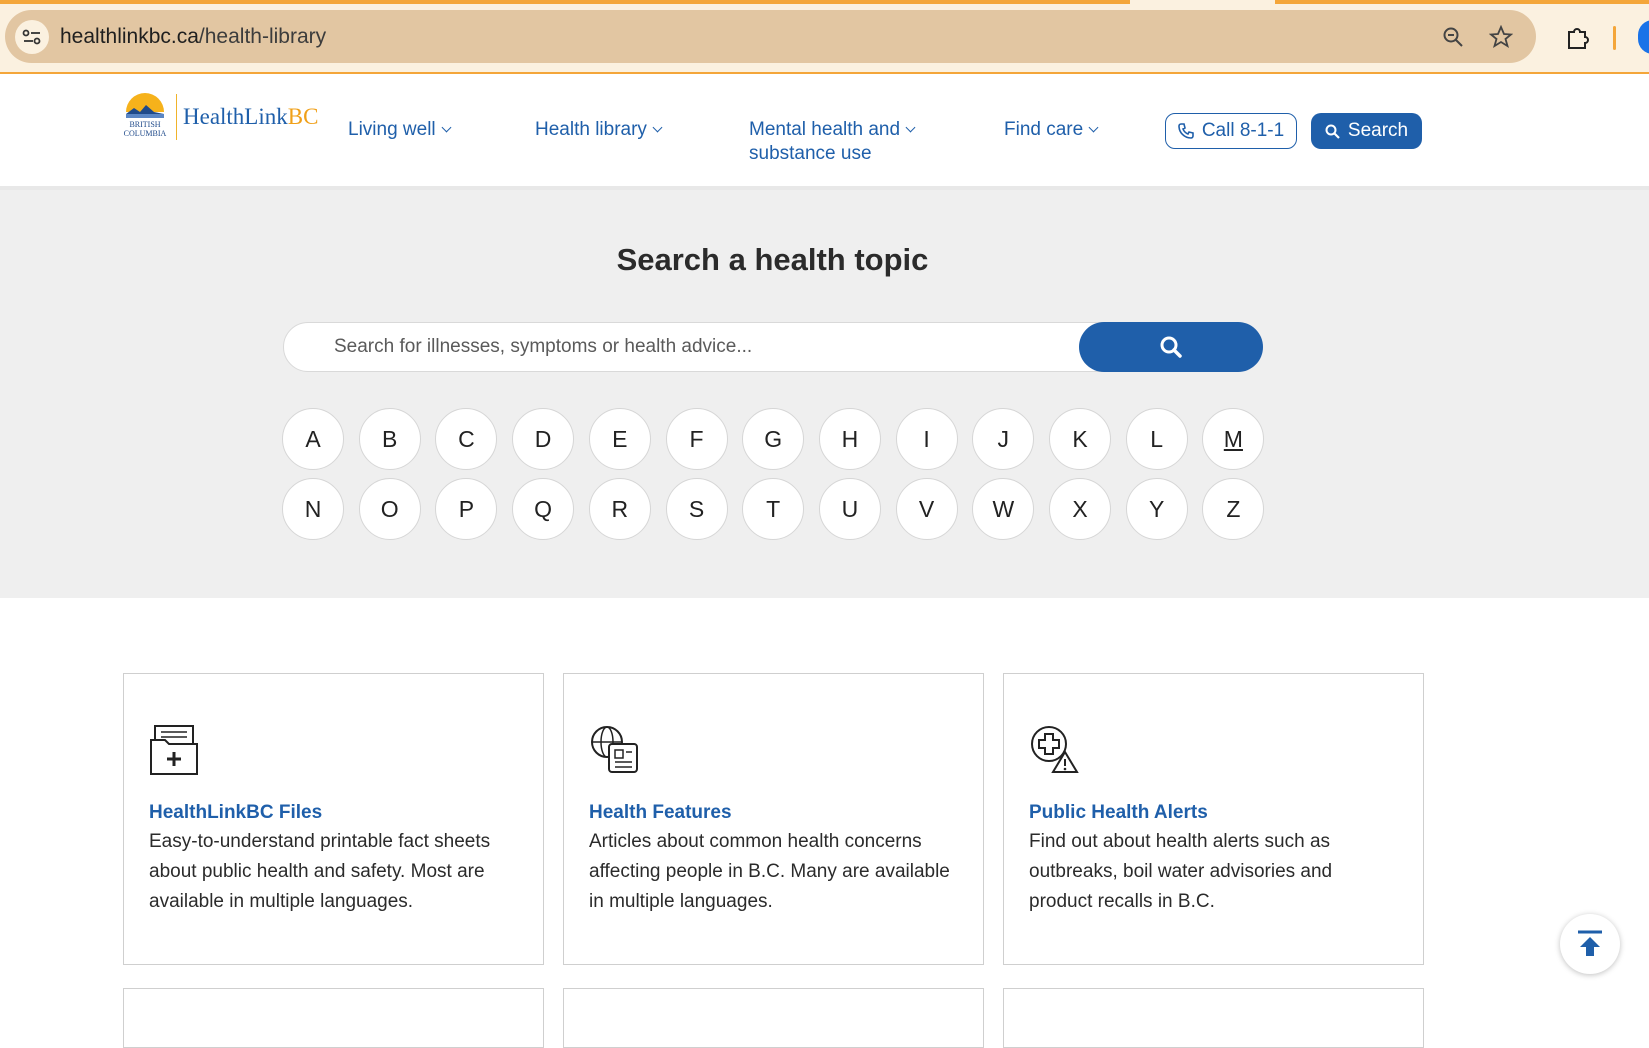 The image size is (1649, 1048). What do you see at coordinates (773, 439) in the screenshot?
I see `letter-g-button: G` at bounding box center [773, 439].